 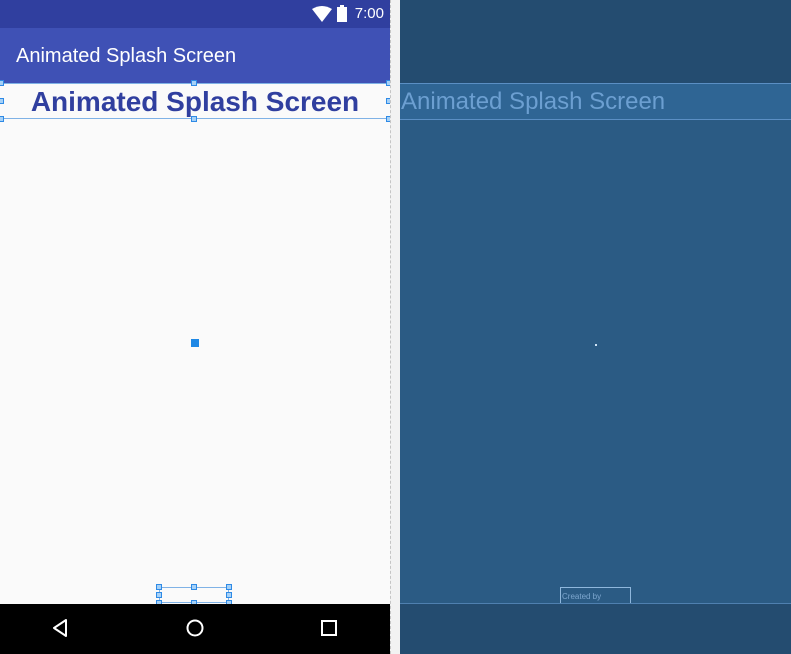 What do you see at coordinates (395, 327) in the screenshot?
I see `preview-divider` at bounding box center [395, 327].